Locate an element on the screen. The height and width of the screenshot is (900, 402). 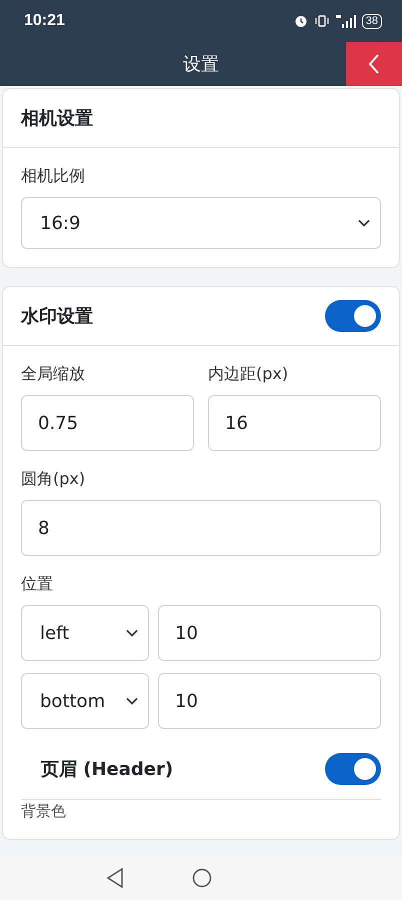
card-title: 水印设置 is located at coordinates (57, 316).